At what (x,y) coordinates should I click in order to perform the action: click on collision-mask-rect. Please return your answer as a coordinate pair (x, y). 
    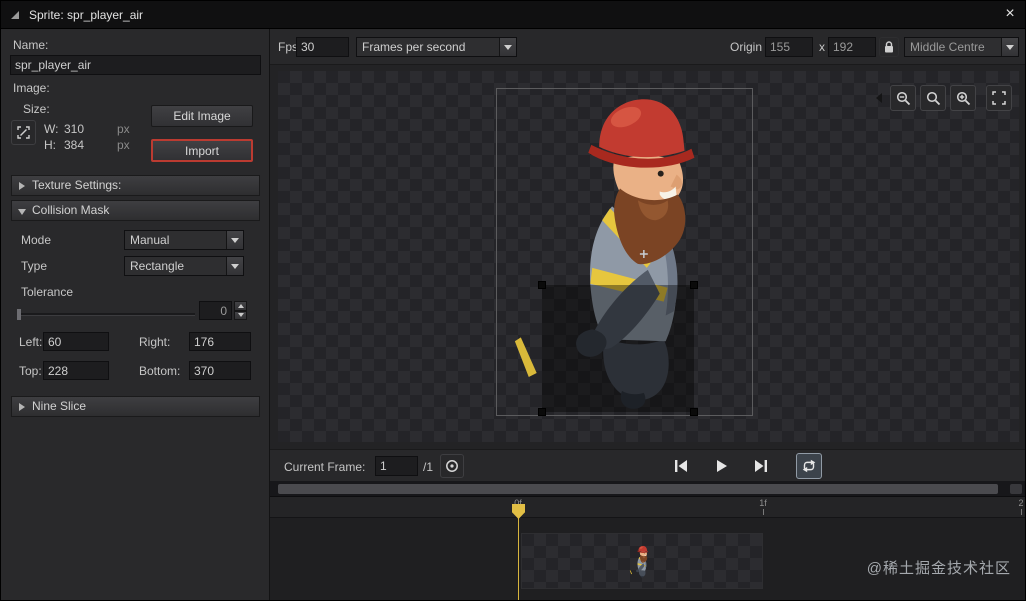
    Looking at the image, I should click on (618, 348).